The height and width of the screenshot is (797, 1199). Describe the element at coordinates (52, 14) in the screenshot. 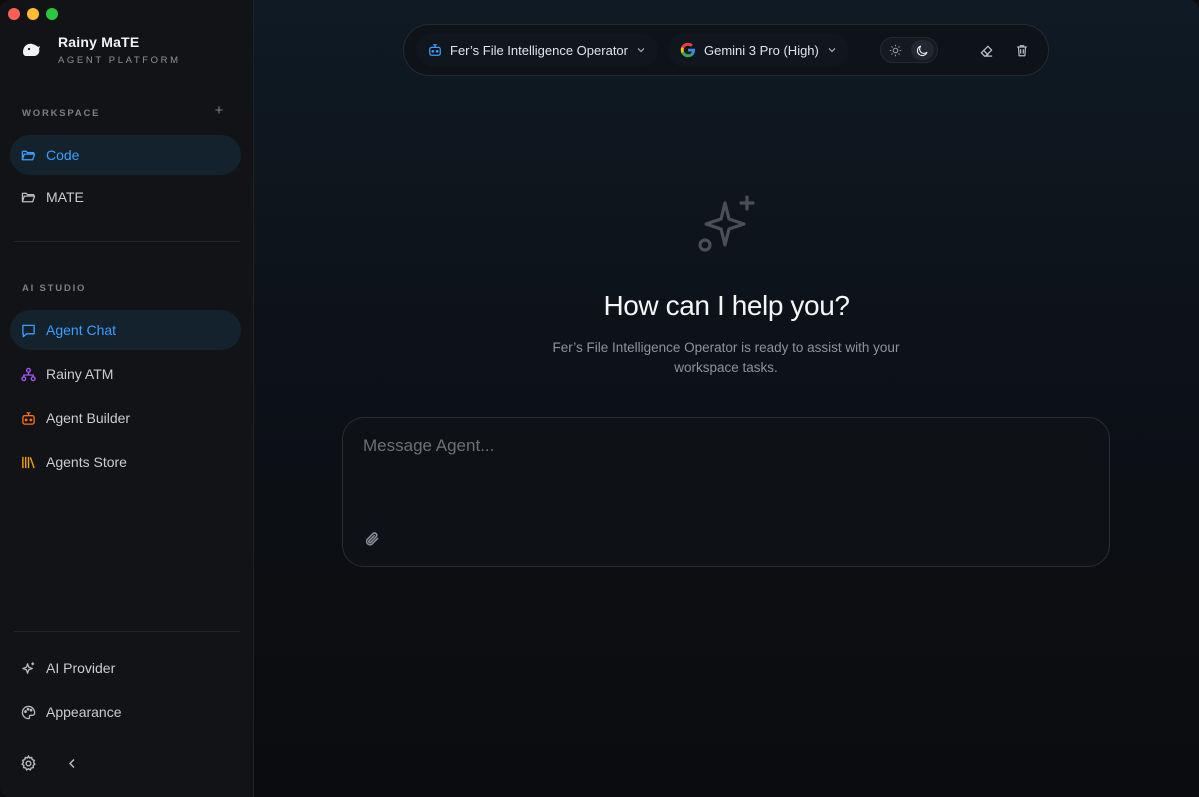

I see `zoom-window-button` at that location.